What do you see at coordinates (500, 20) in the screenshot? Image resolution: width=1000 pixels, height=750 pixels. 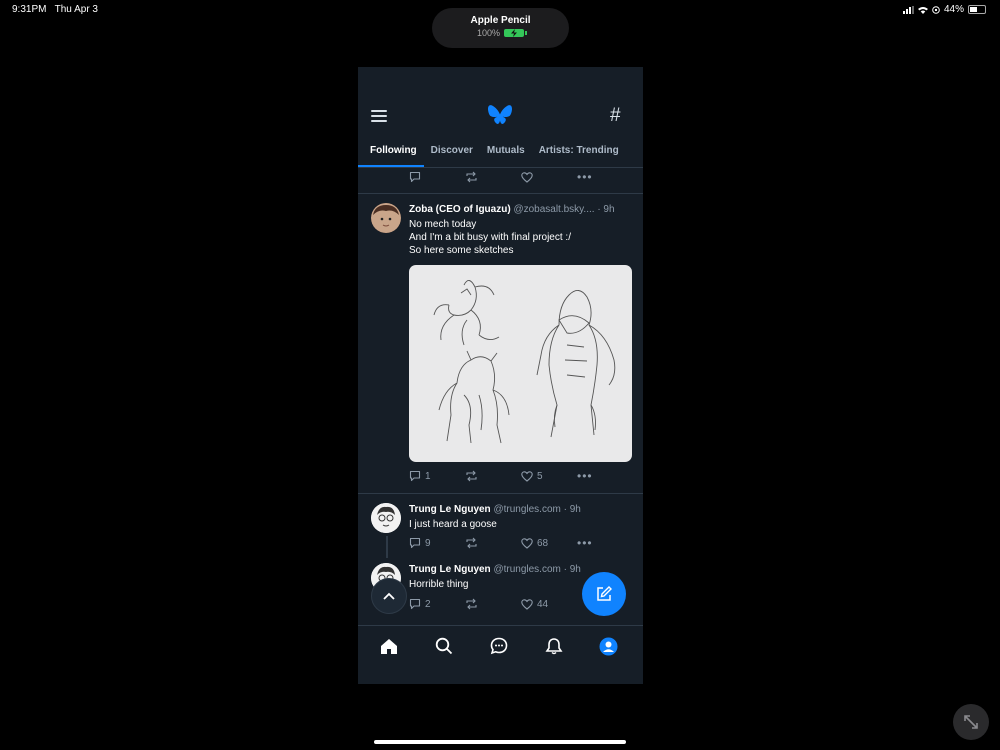 I see `pencil-name: Apple Pencil` at bounding box center [500, 20].